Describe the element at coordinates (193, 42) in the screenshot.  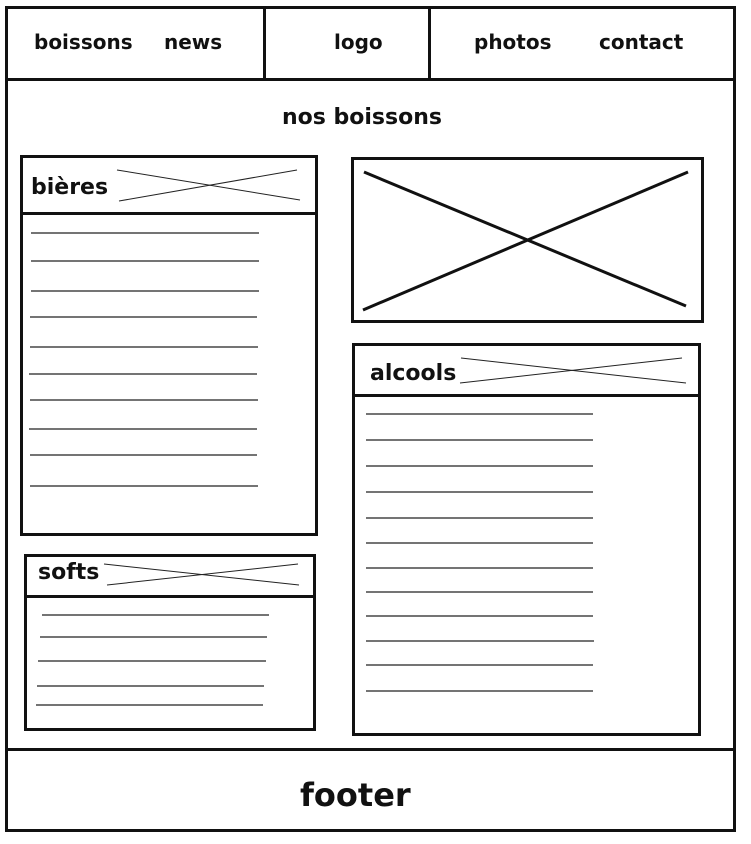
I see `nav-news: news` at that location.